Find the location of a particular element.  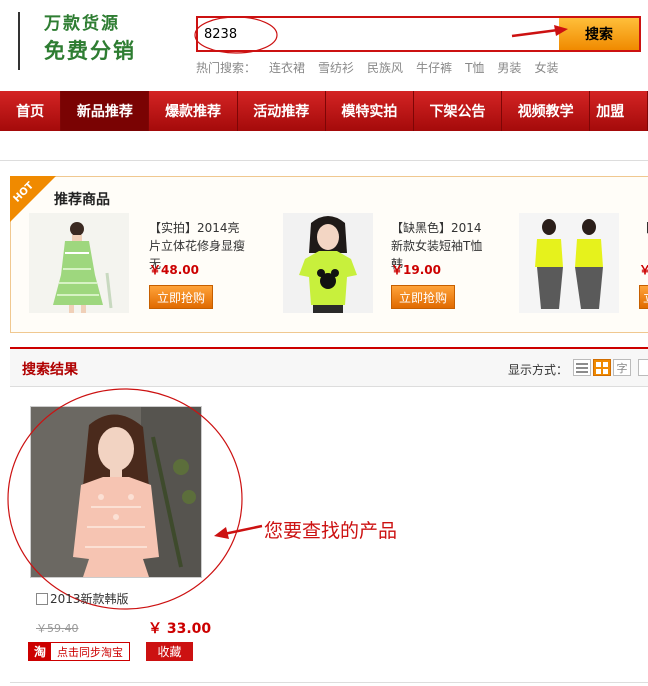

nav-item-new: 新品推荐 is located at coordinates (105, 111).